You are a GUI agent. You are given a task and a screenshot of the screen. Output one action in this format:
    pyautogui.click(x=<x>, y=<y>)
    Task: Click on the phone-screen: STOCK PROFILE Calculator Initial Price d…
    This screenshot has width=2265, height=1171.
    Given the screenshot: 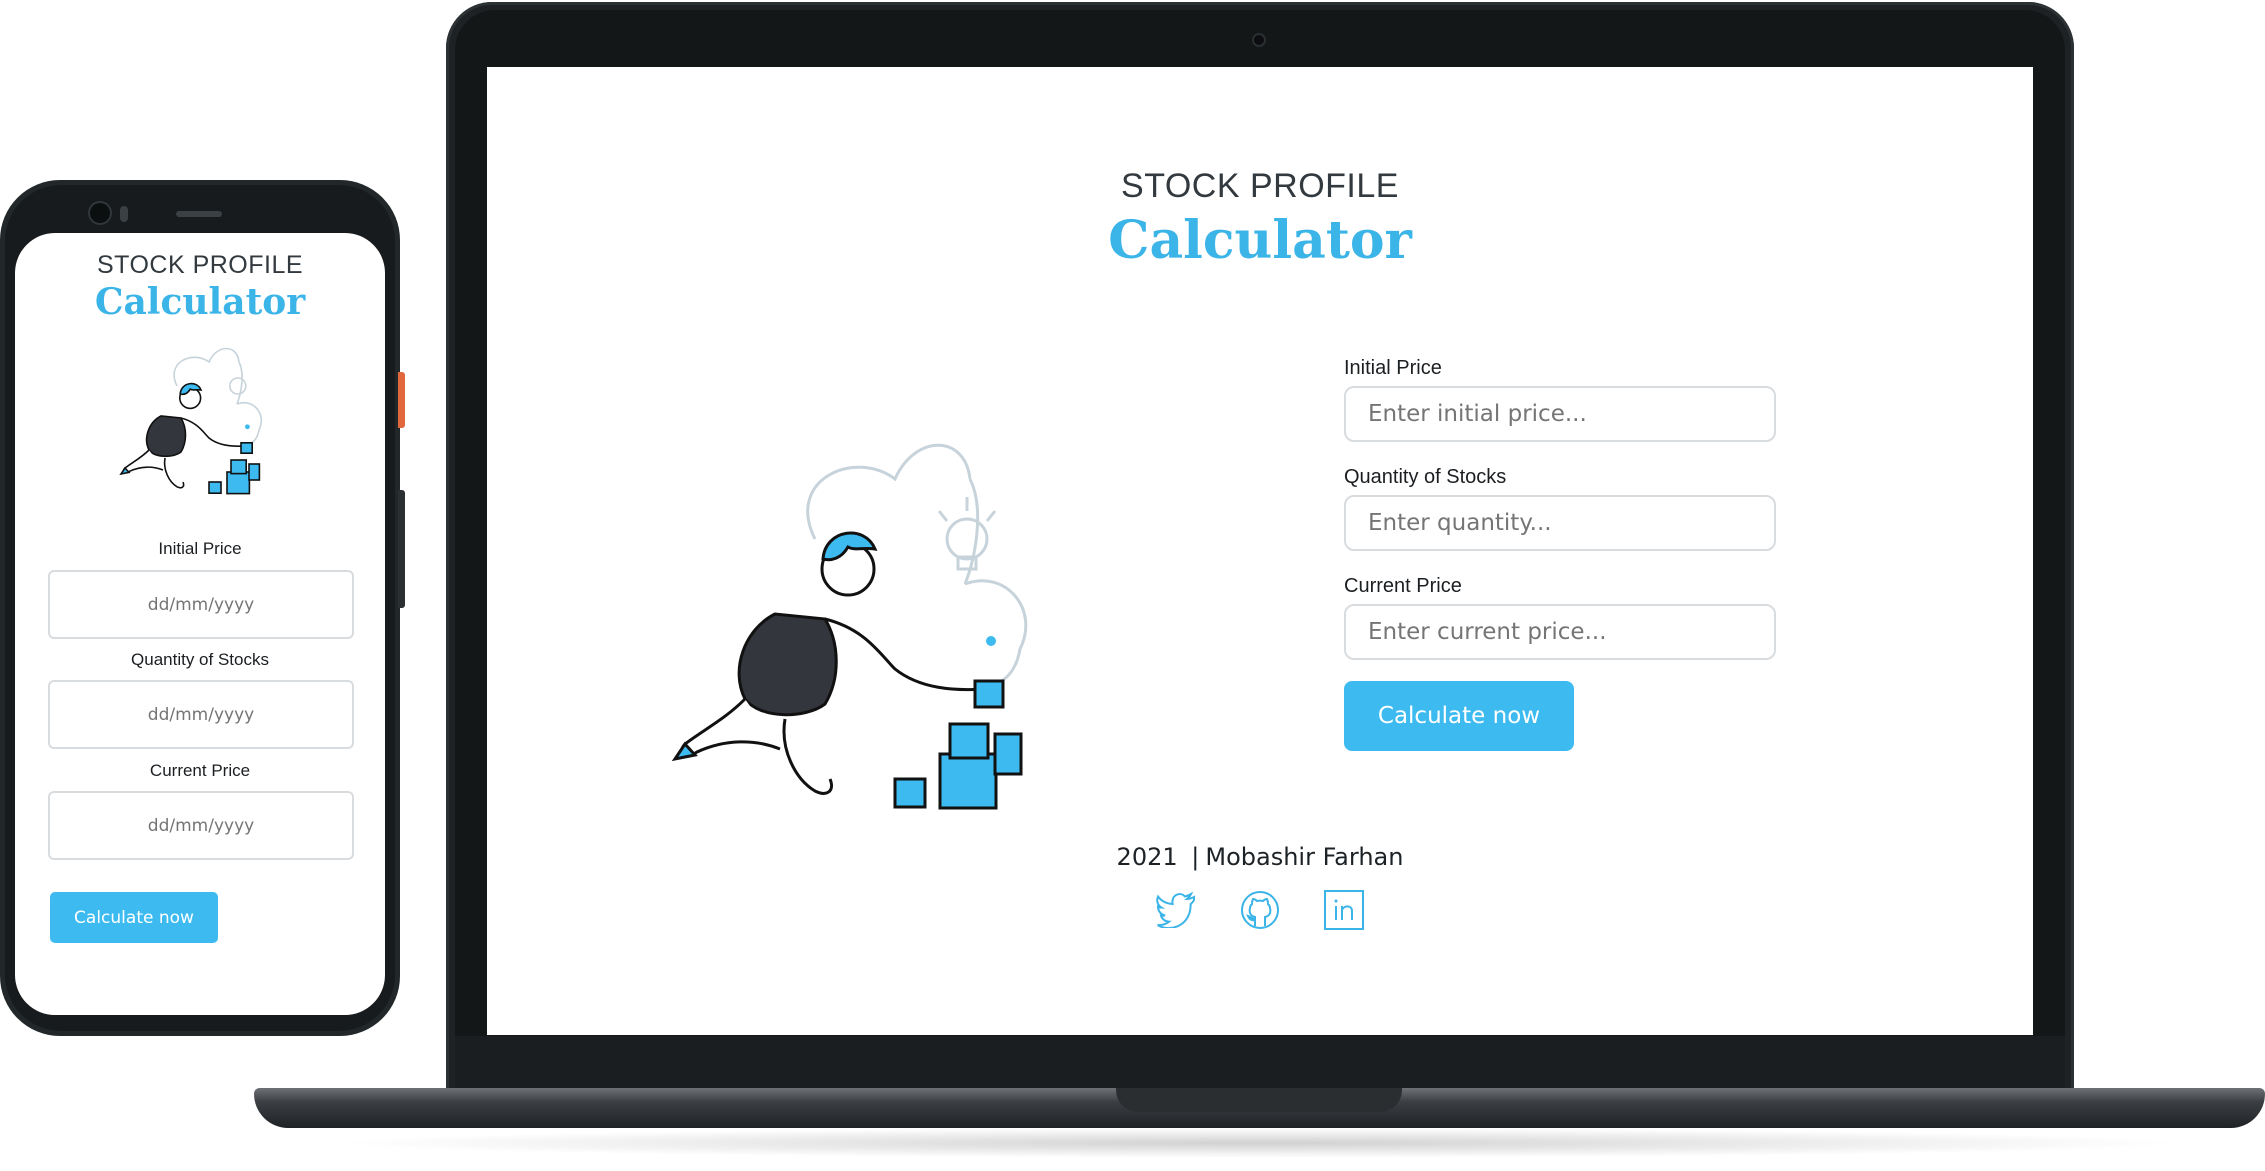 What is the action you would take?
    pyautogui.click(x=200, y=624)
    